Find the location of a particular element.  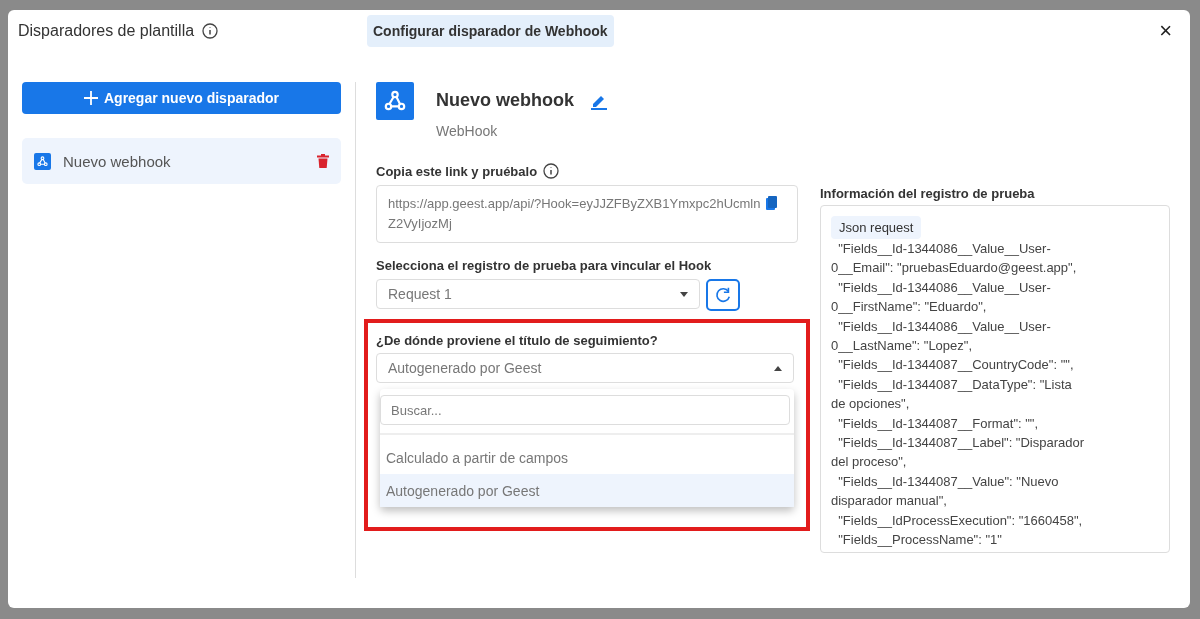

json-line: "Fields__ProcessName": "1" is located at coordinates (920, 540).